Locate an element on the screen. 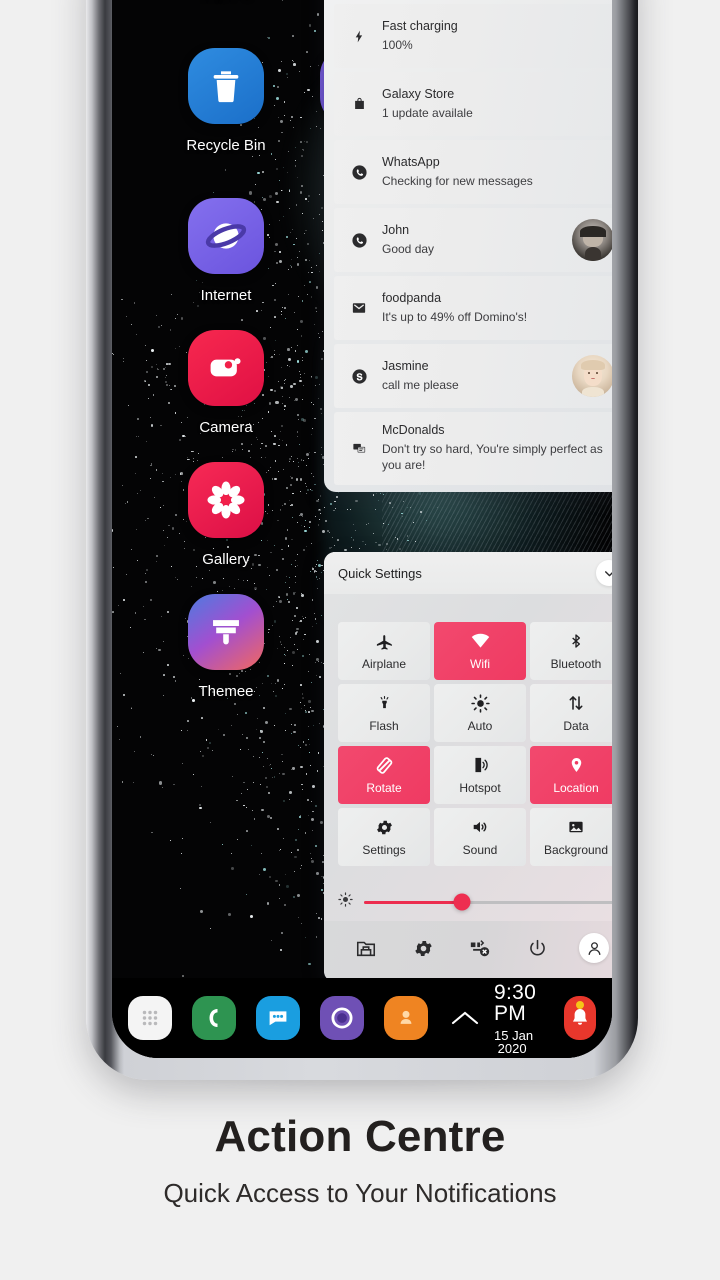 Image resolution: width=720 pixels, height=1280 pixels. bluetooth-icon is located at coordinates (576, 641).